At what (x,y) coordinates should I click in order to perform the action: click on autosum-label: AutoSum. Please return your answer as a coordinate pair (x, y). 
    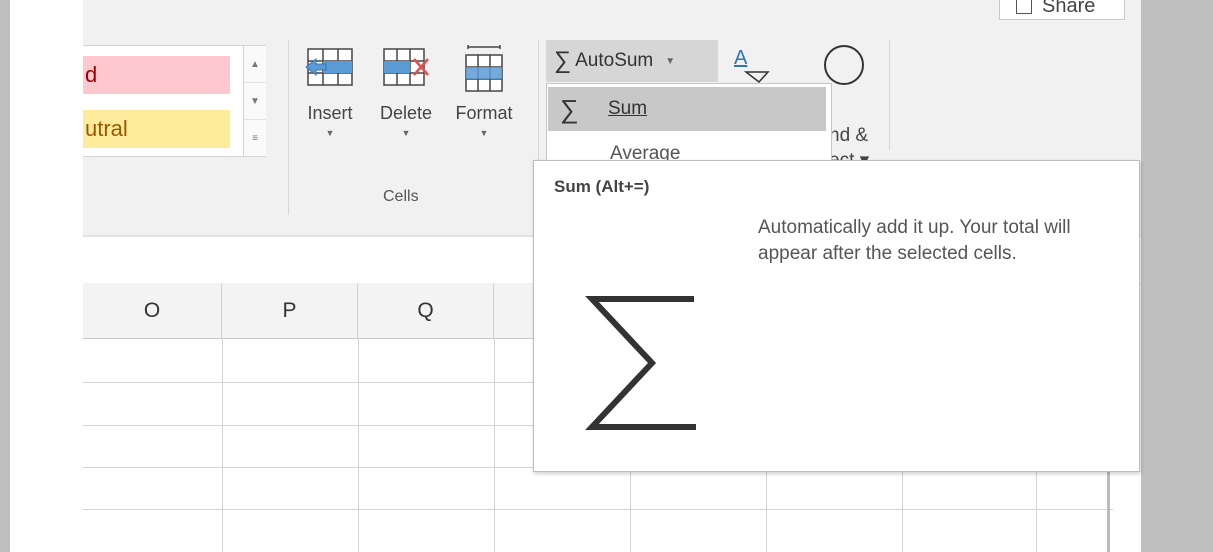
    Looking at the image, I should click on (614, 60).